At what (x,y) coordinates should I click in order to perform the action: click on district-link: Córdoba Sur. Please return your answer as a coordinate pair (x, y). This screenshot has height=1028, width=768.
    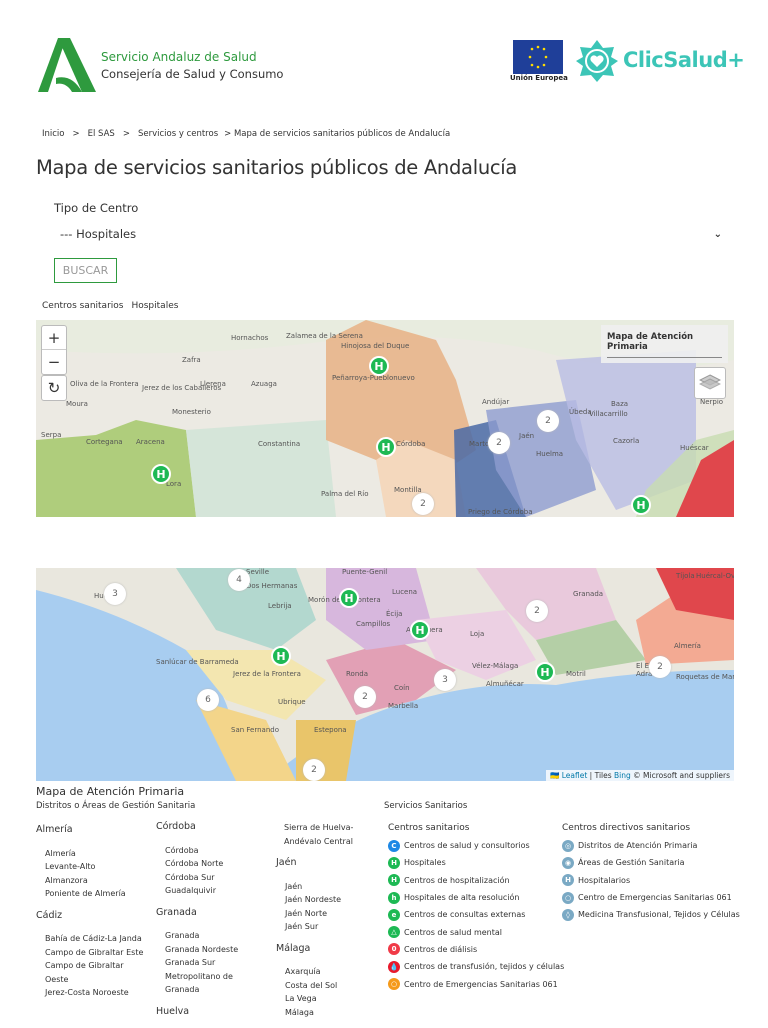
    Looking at the image, I should click on (211, 878).